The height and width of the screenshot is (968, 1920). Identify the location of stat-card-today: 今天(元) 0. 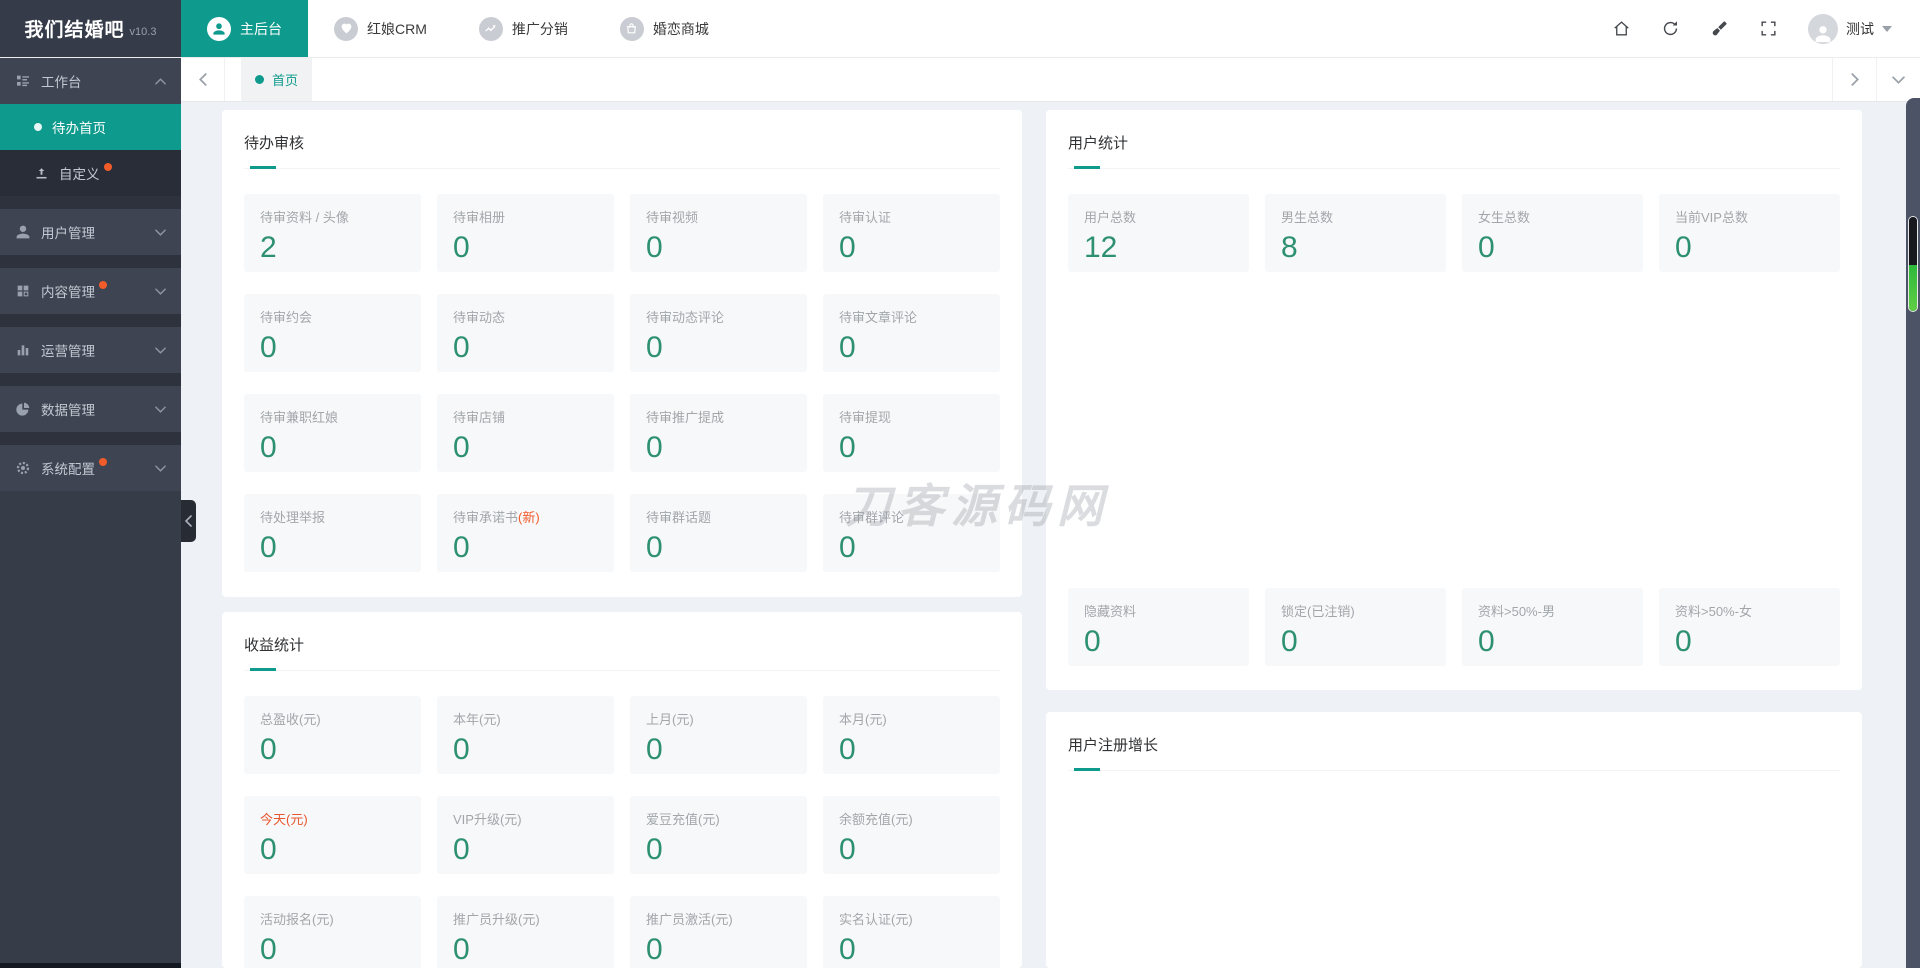
(332, 835).